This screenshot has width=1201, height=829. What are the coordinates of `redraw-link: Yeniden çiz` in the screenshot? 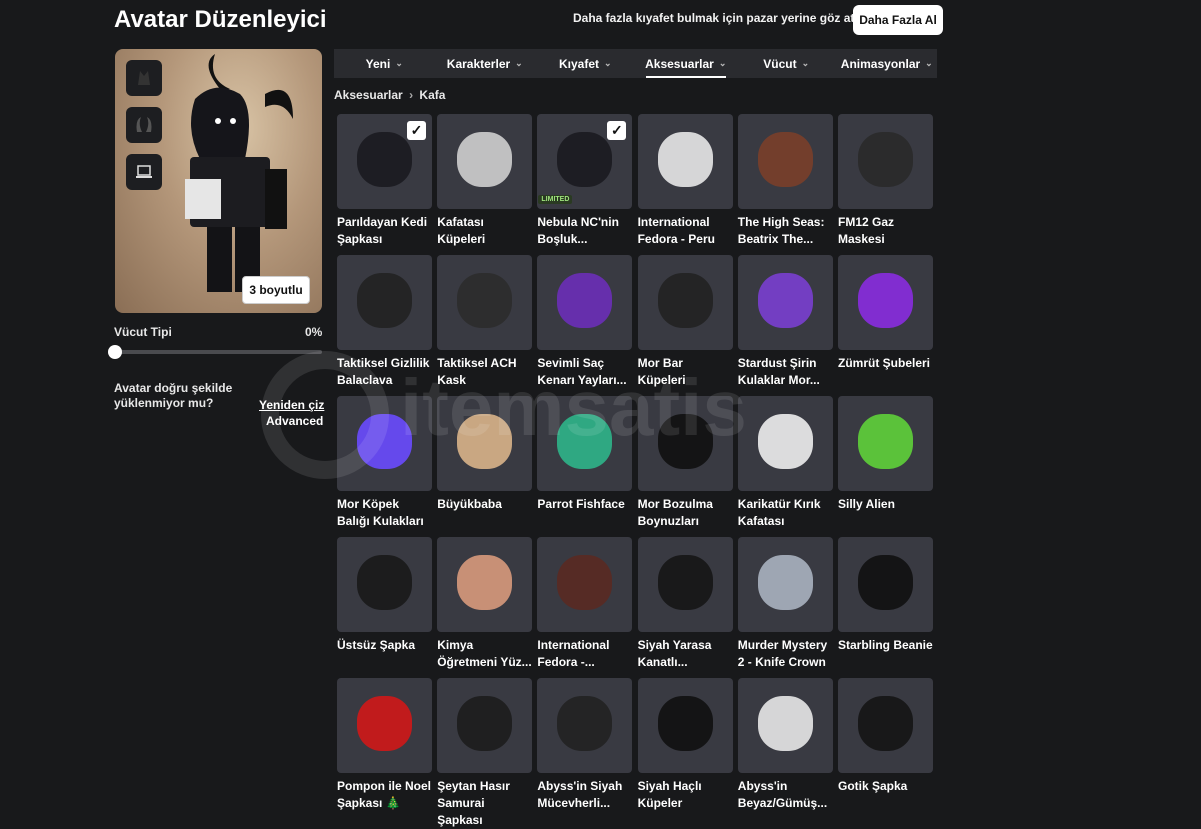 It's located at (291, 405).